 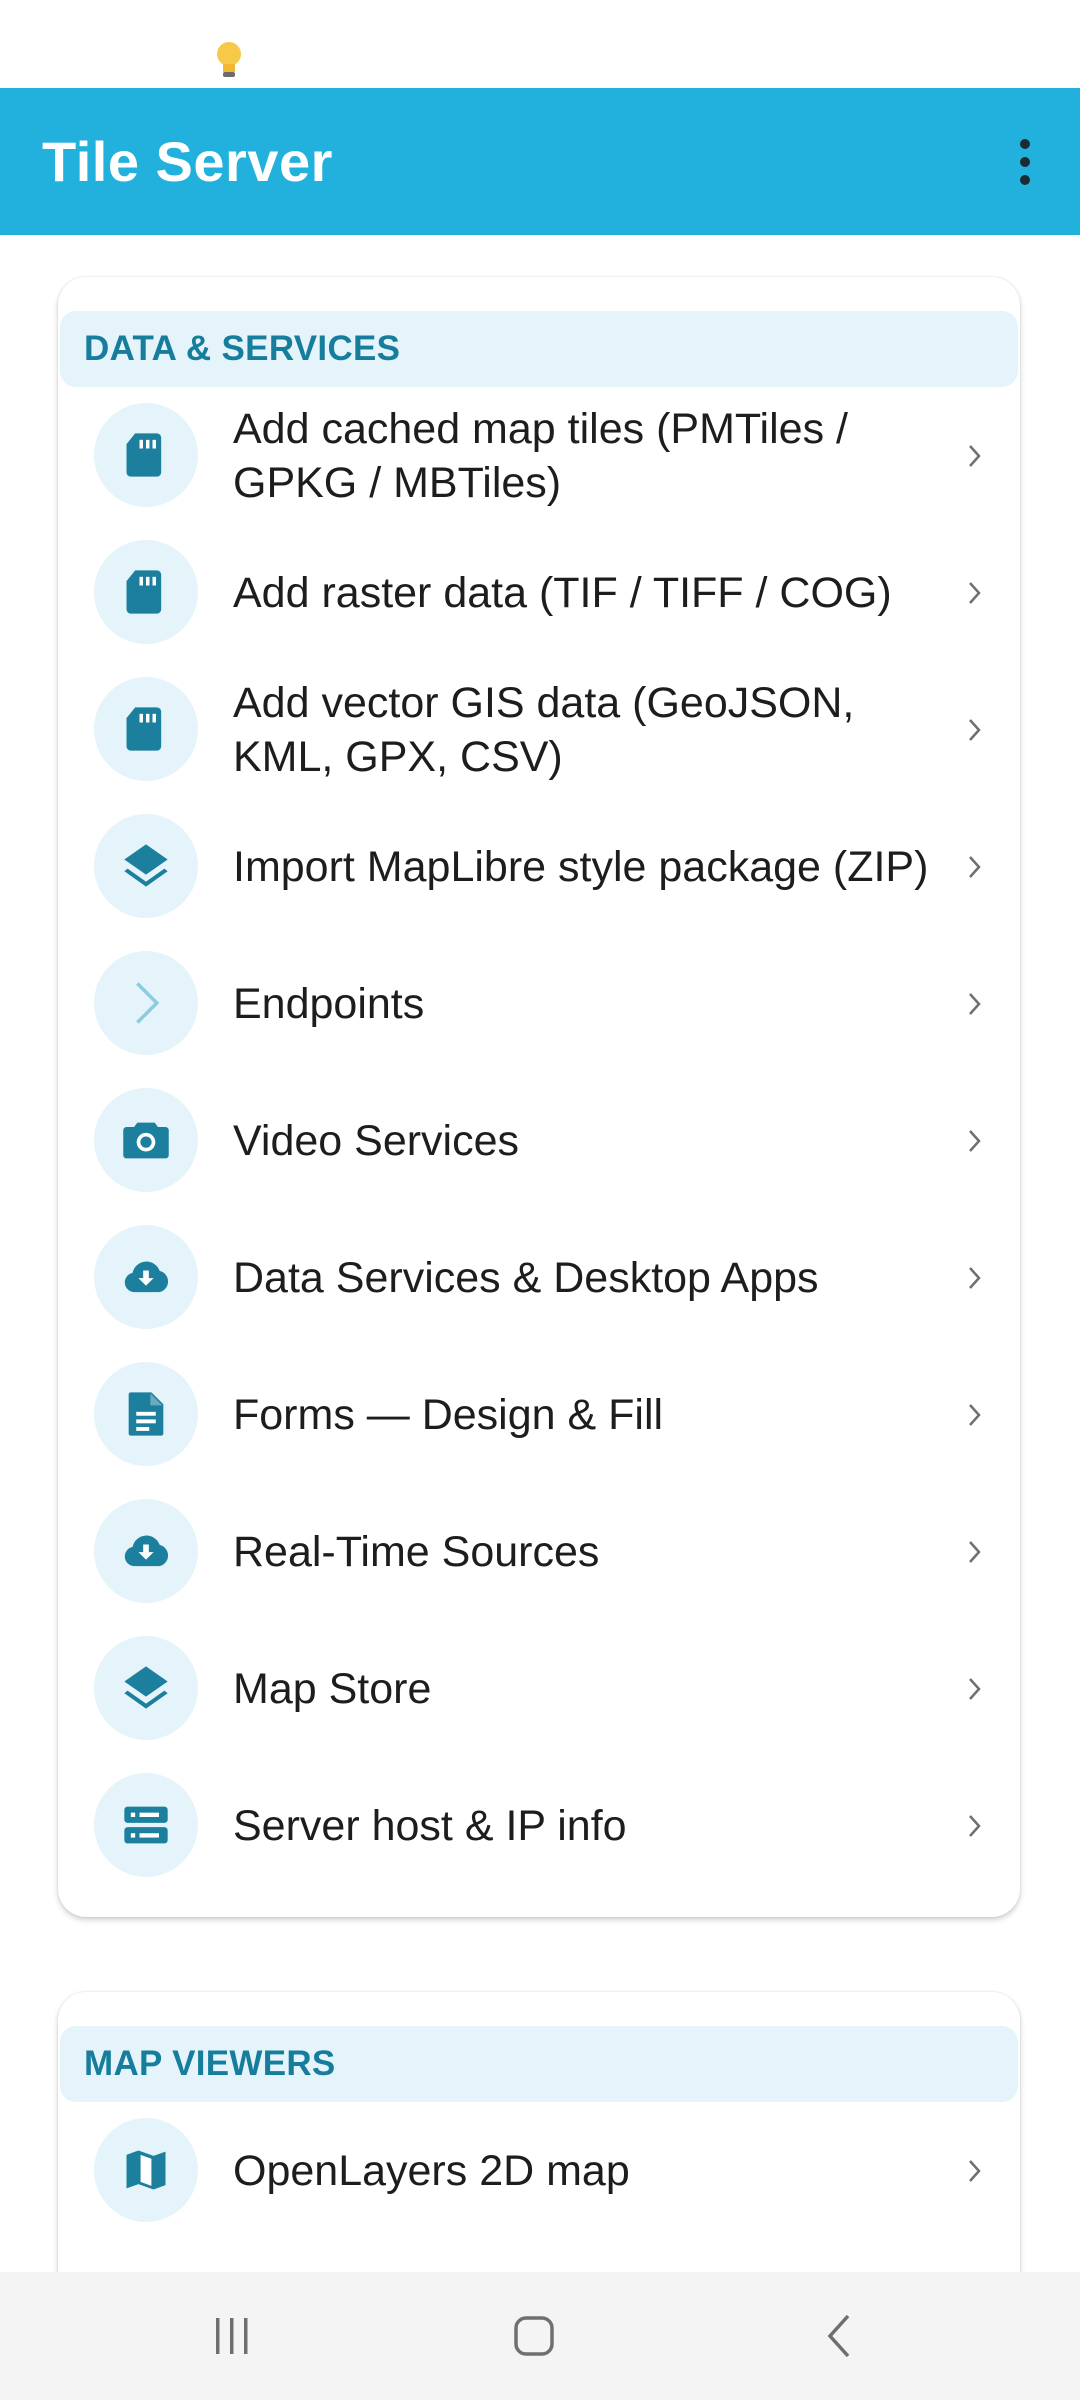 I want to click on status-bar, so click(x=540, y=44).